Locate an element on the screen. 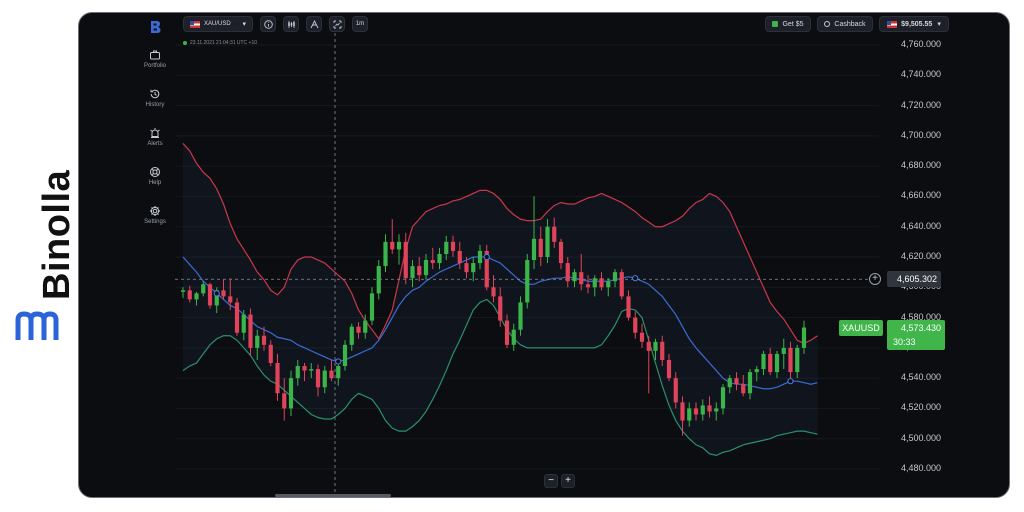 The image size is (1024, 512). brand-panel: Binolla is located at coordinates (39, 256).